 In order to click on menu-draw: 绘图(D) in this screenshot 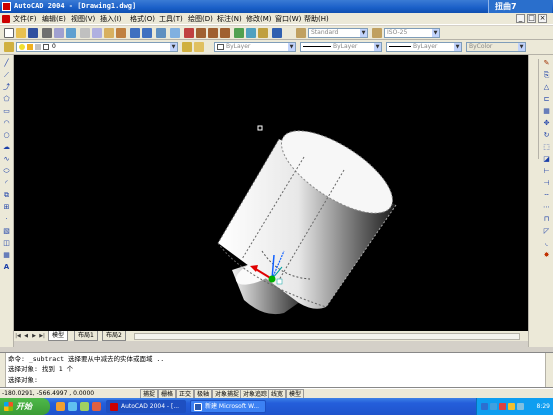, I will do `click(200, 19)`.